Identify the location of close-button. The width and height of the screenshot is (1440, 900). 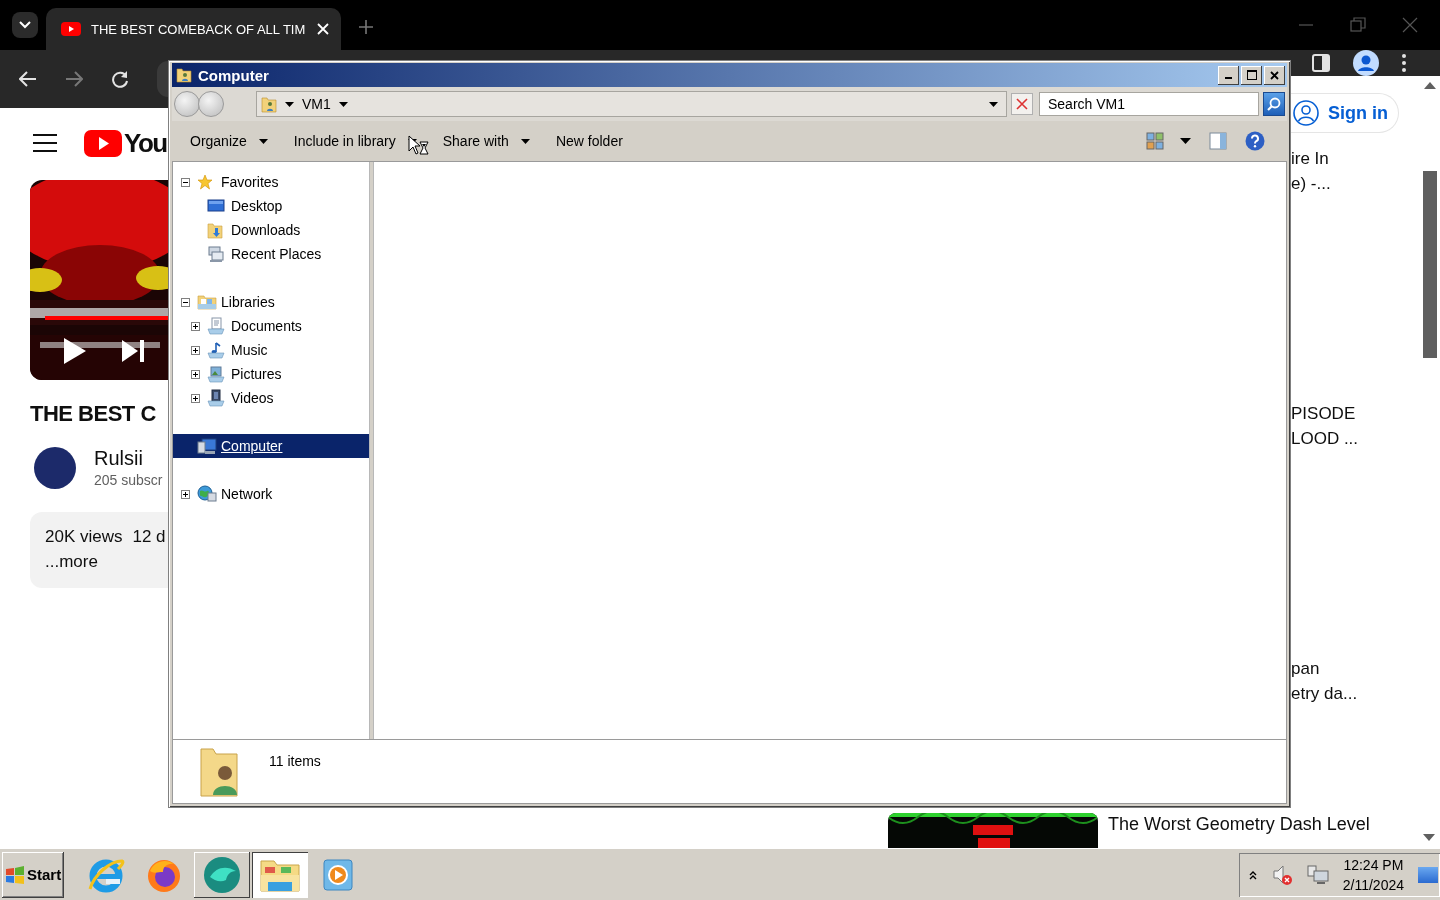
(1274, 75).